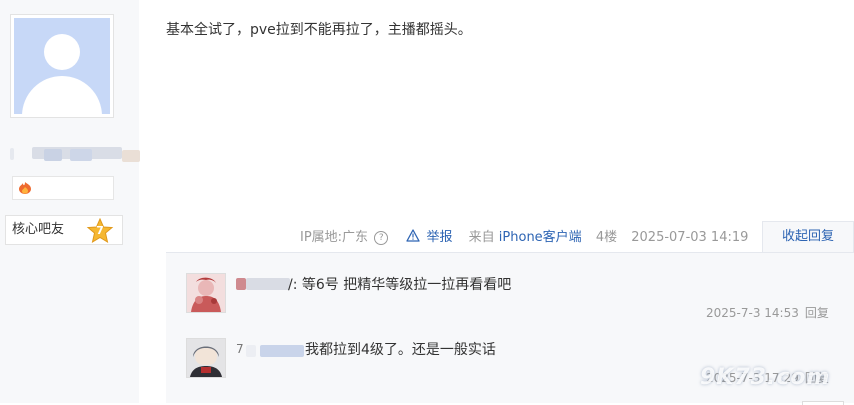 This screenshot has height=405, width=854. I want to click on post-content: 基本全试了，pve拉到不能再拉了，主播都摇头。, so click(319, 30).